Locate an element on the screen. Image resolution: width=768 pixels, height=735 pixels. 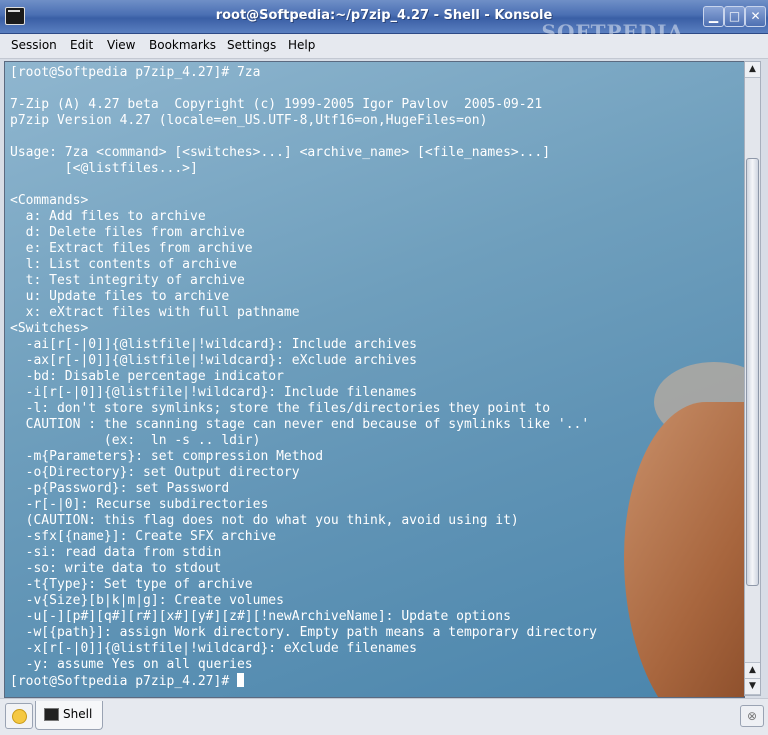
session-tab-bar: Shell ⊗ is located at coordinates (384, 716).